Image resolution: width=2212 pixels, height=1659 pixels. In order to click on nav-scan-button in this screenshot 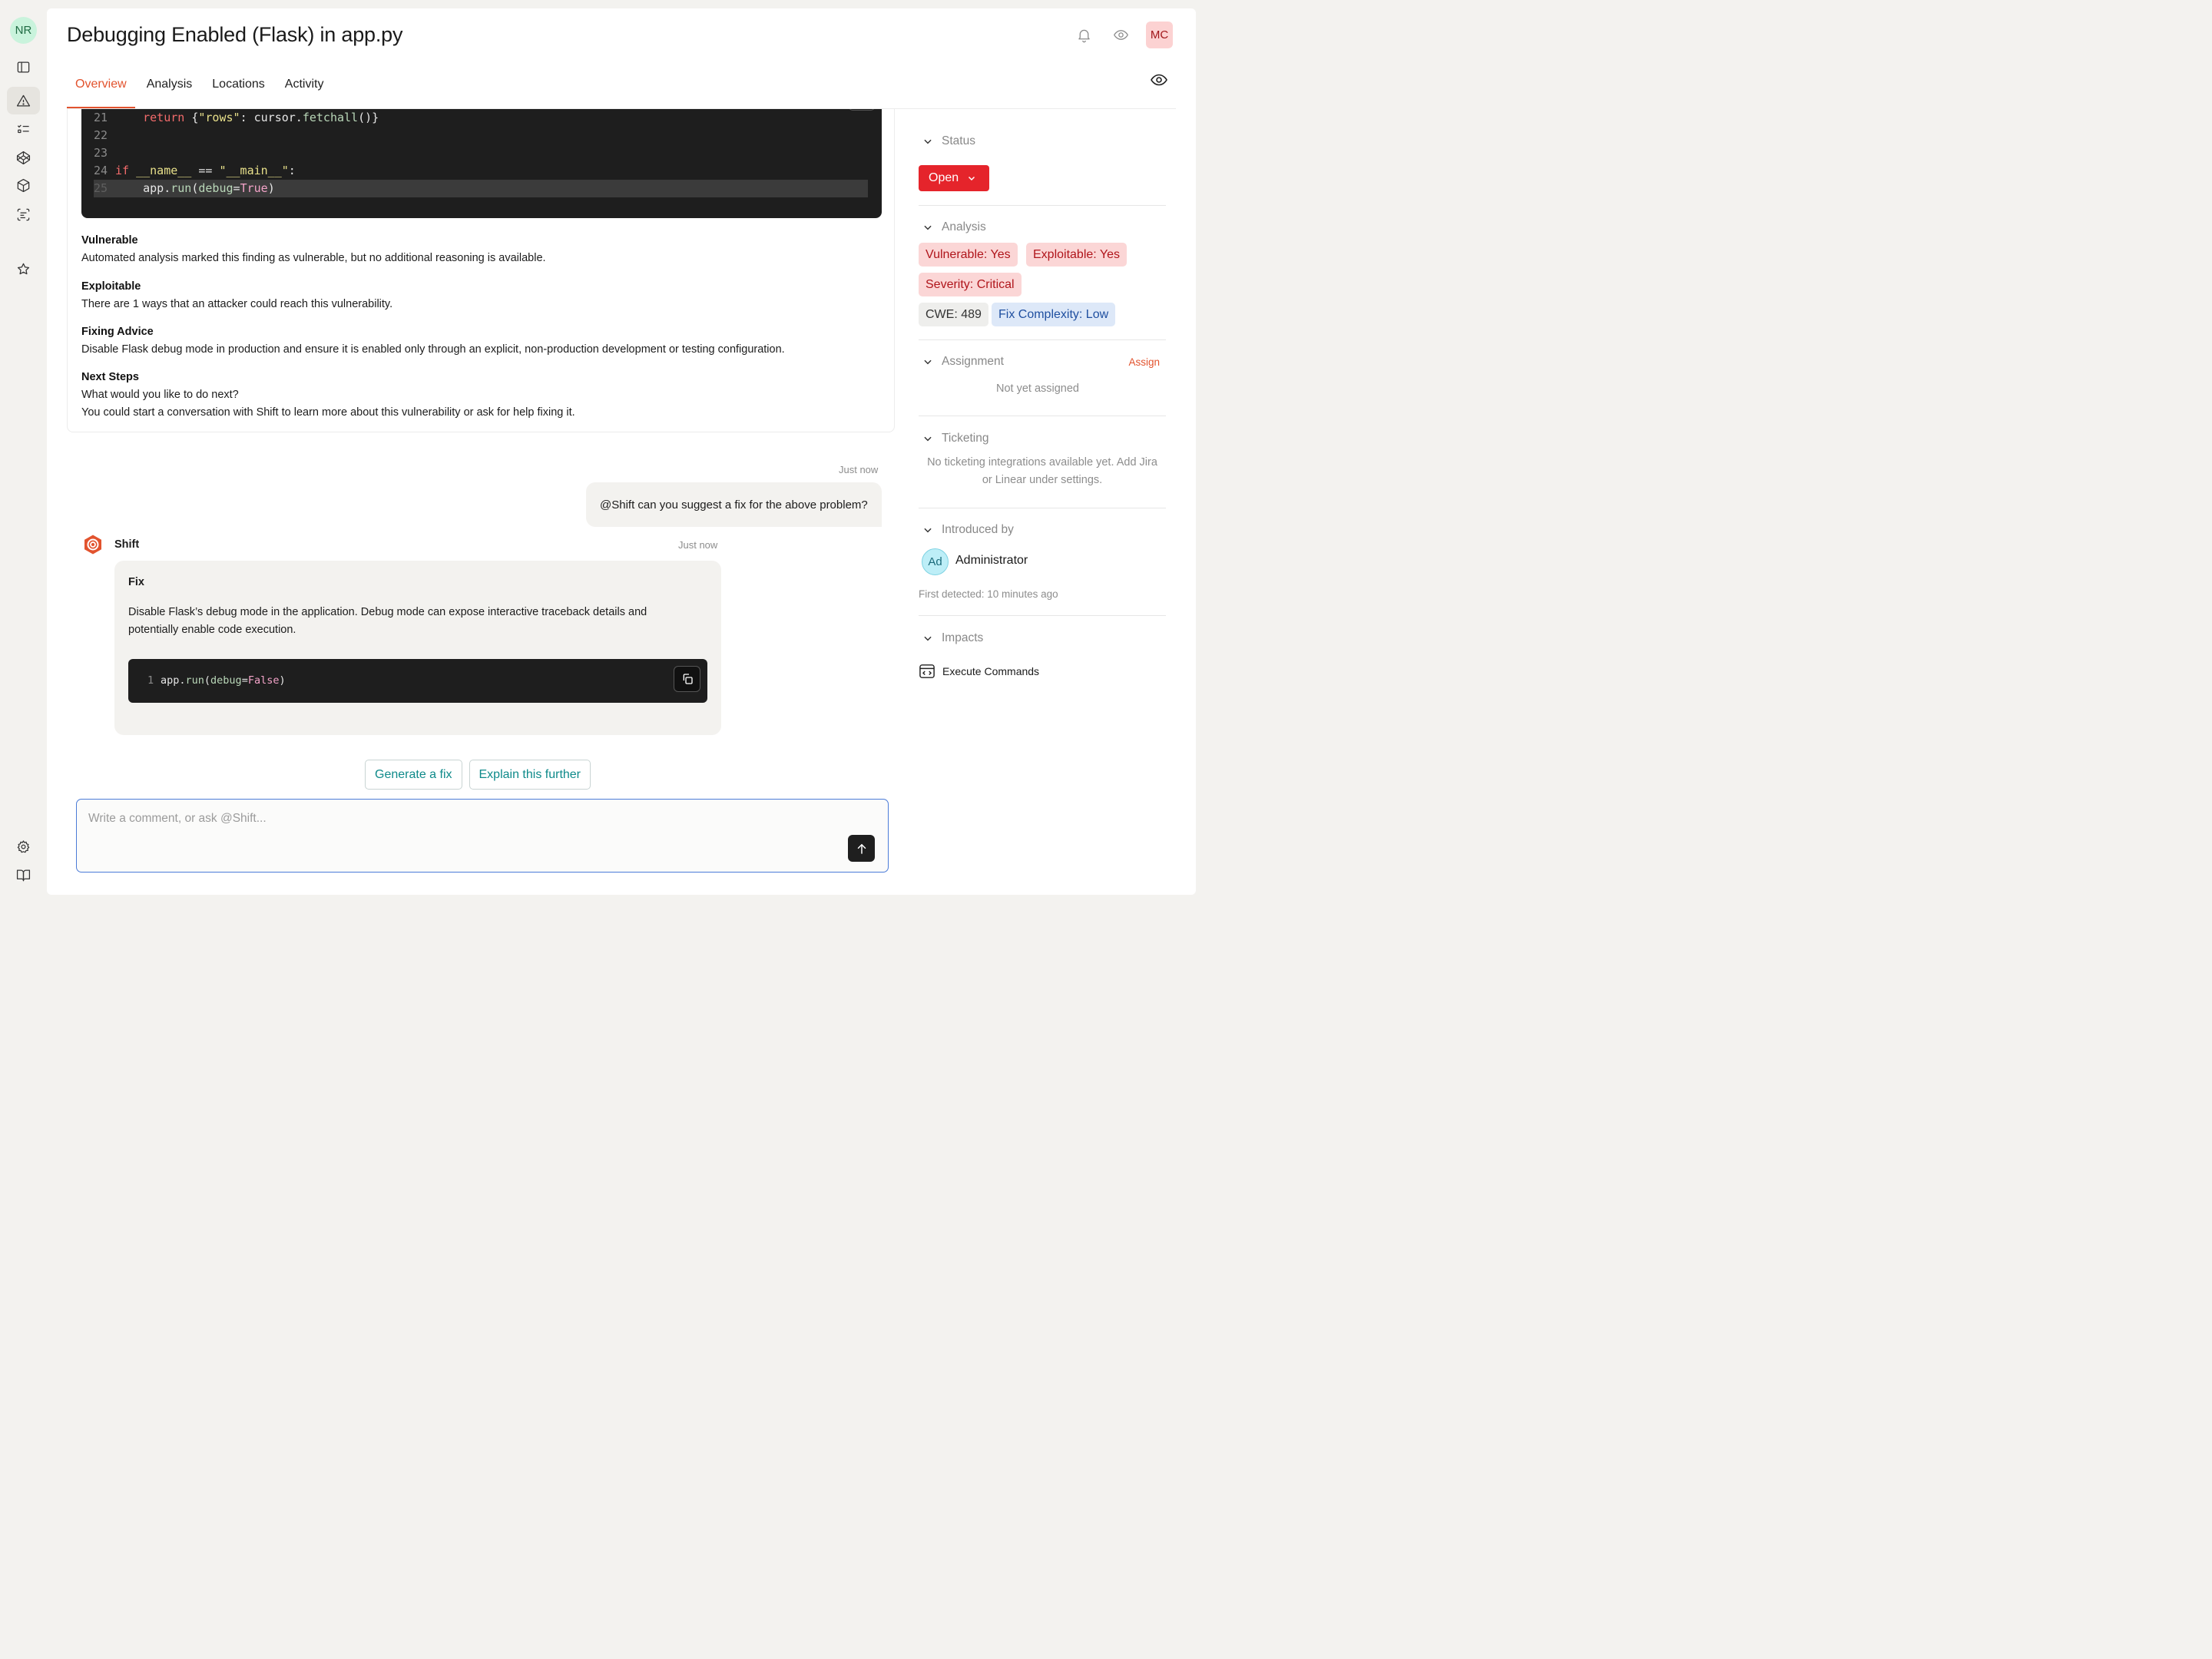, I will do `click(24, 214)`.